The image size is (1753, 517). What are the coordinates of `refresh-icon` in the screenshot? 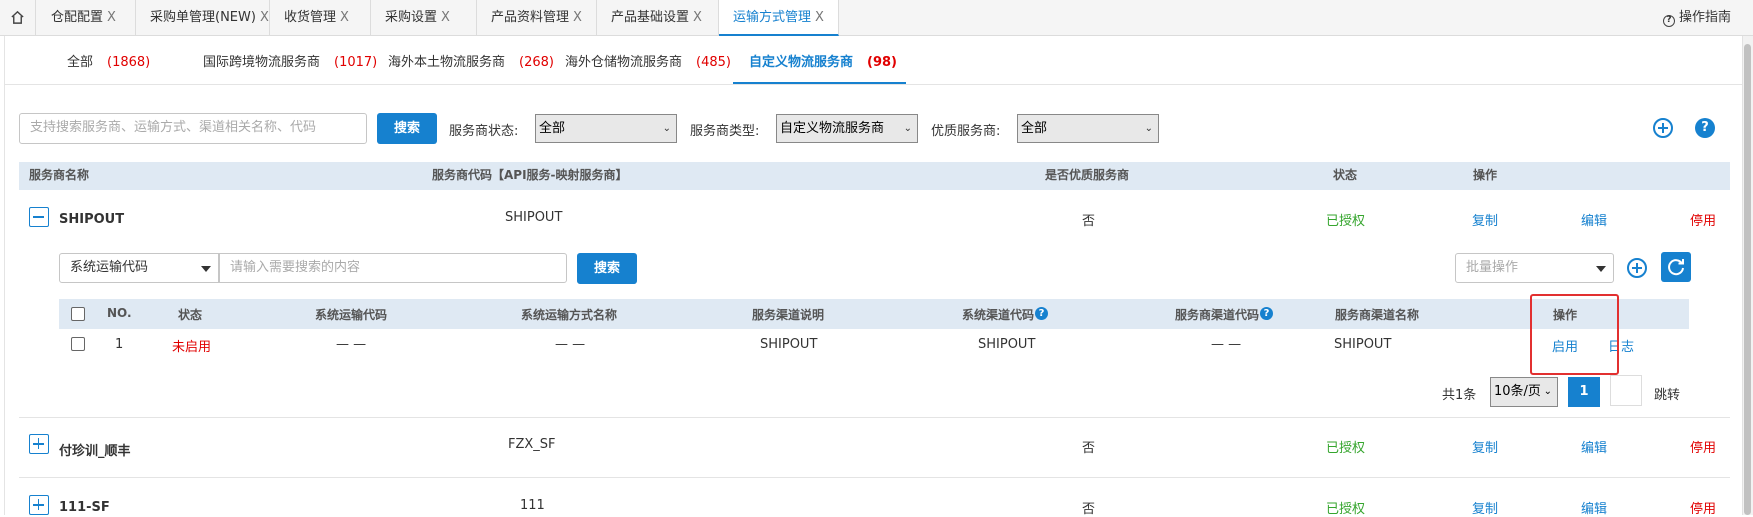 It's located at (1676, 267).